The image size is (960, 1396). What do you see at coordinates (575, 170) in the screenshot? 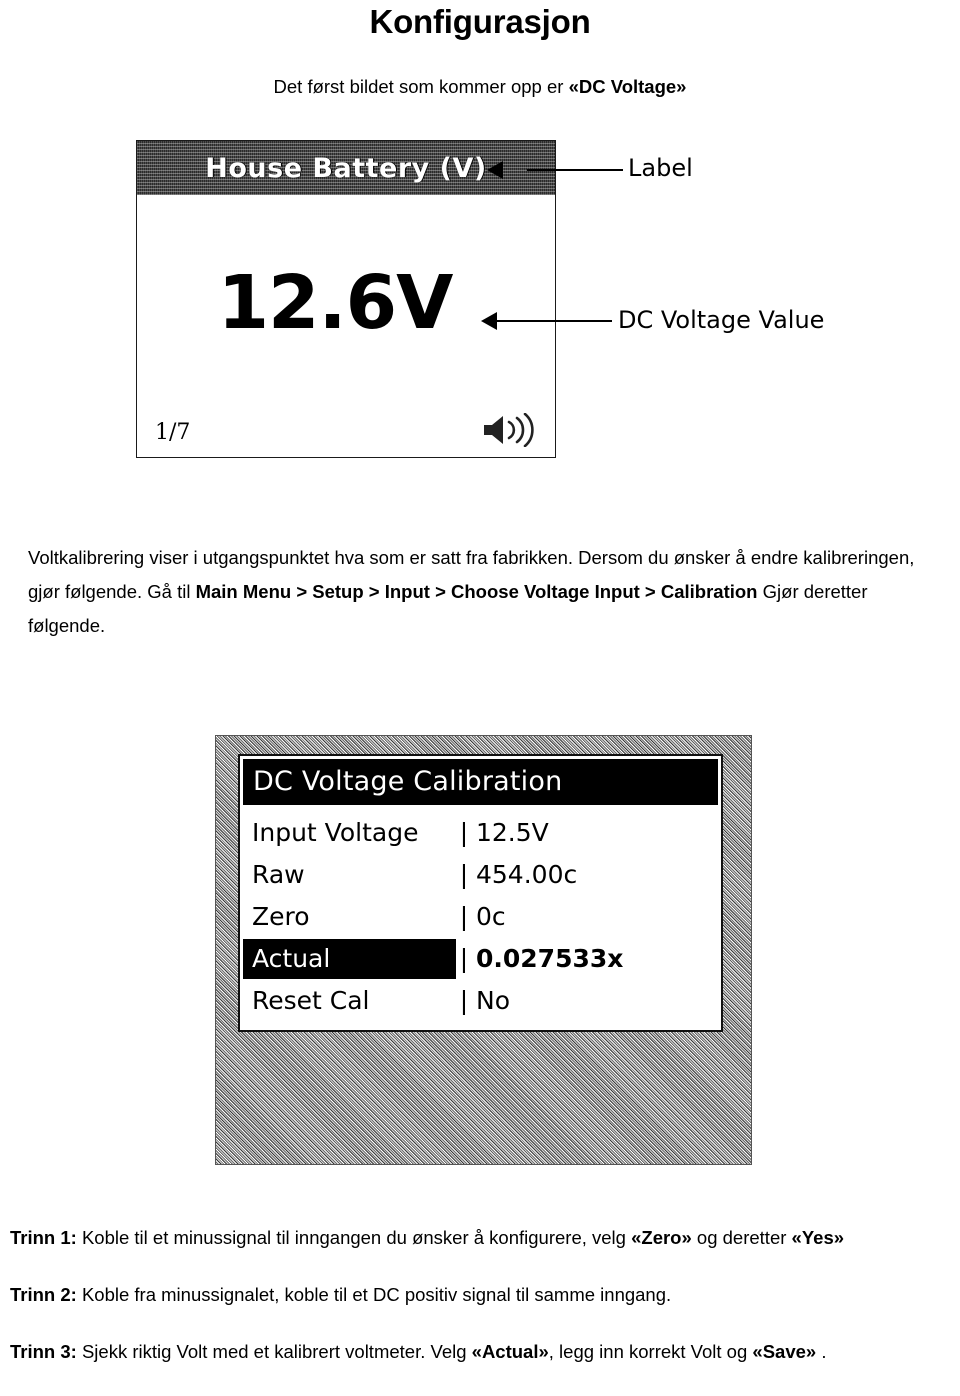
I see `callout-leader-line-label` at bounding box center [575, 170].